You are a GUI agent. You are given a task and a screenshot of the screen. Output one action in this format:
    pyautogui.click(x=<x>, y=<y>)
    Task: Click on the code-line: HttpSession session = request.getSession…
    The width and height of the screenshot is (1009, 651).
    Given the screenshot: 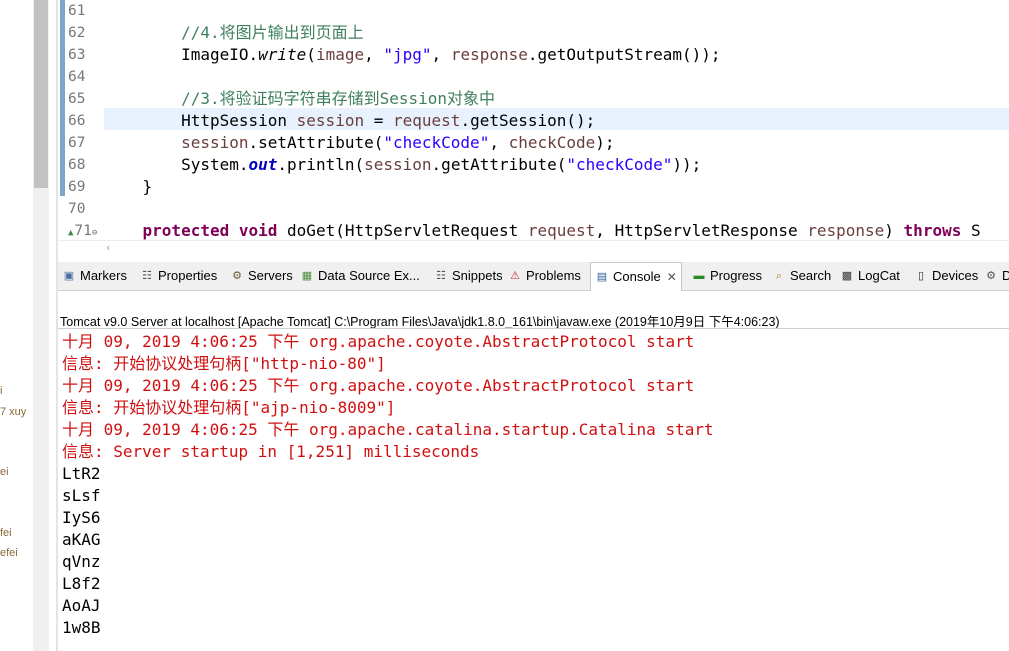 What is the action you would take?
    pyautogui.click(x=349, y=121)
    